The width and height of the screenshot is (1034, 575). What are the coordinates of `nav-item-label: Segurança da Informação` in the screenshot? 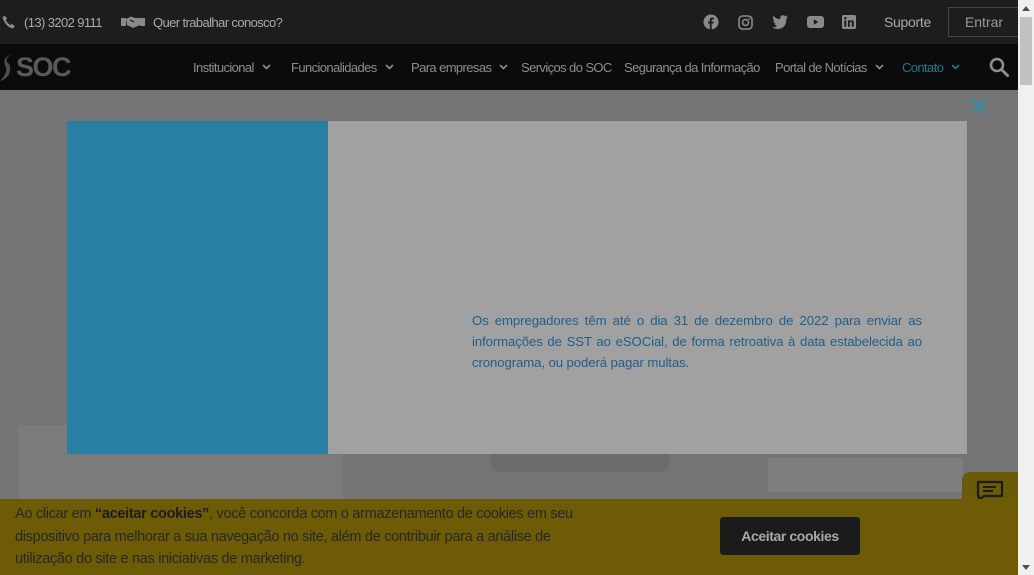 It's located at (692, 67).